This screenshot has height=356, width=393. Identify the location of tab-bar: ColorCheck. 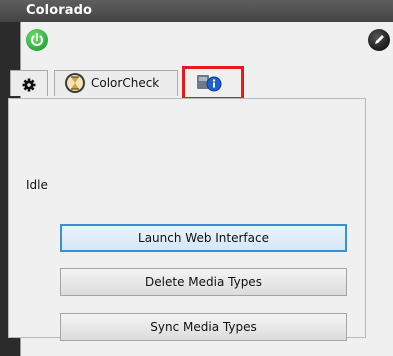
(188, 83).